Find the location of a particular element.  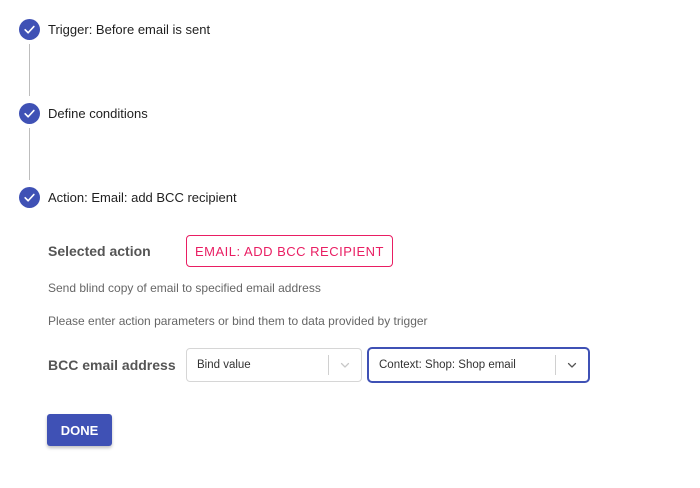

context-value-select: Context: Shop: Shop email is located at coordinates (478, 365).